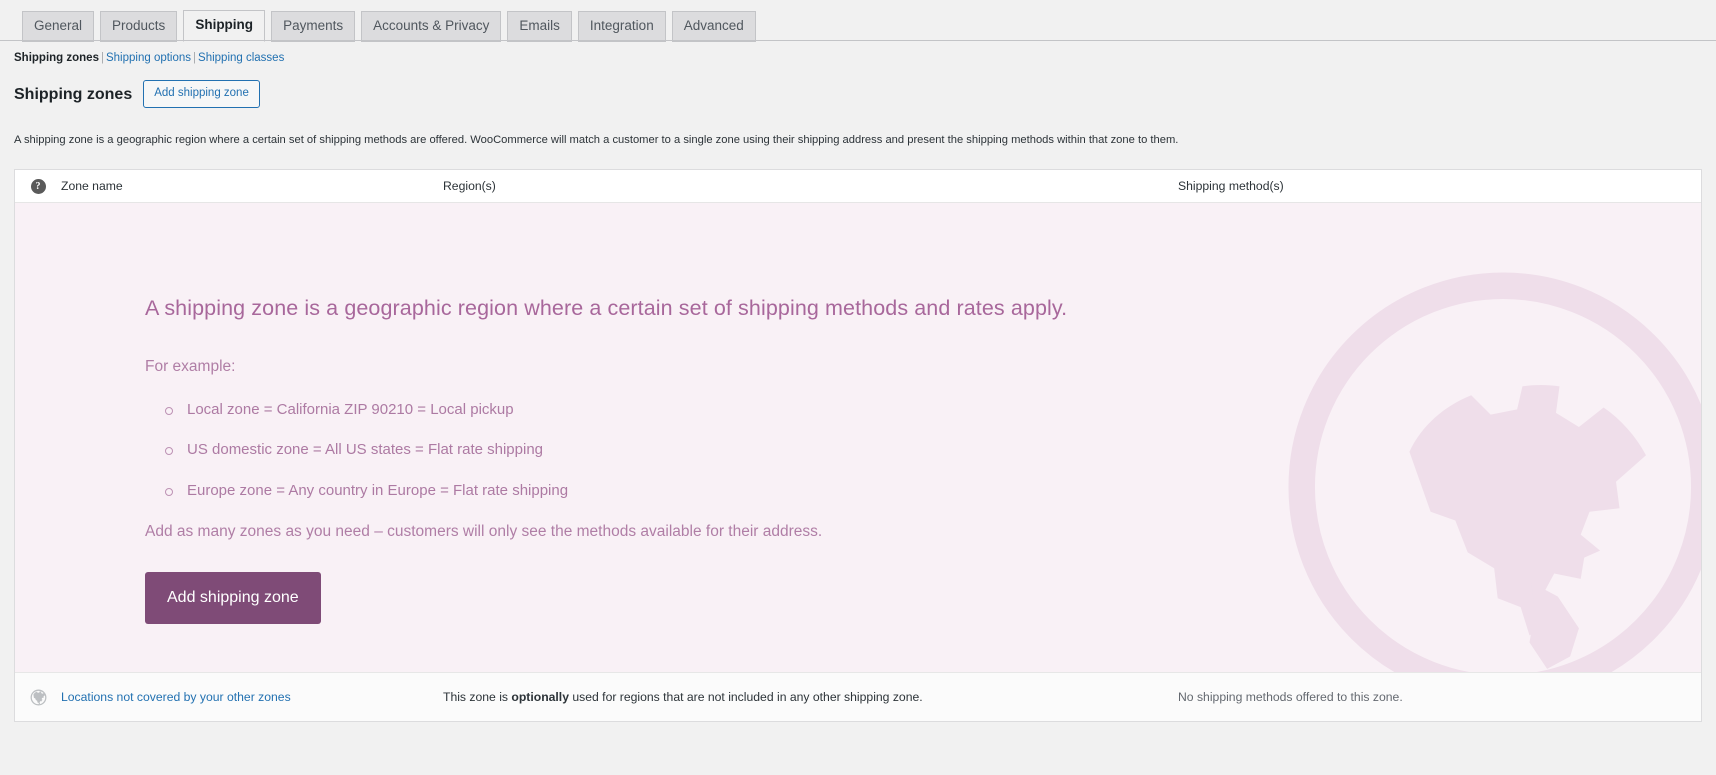 The height and width of the screenshot is (775, 1716). Describe the element at coordinates (58, 26) in the screenshot. I see `tab-general: General` at that location.